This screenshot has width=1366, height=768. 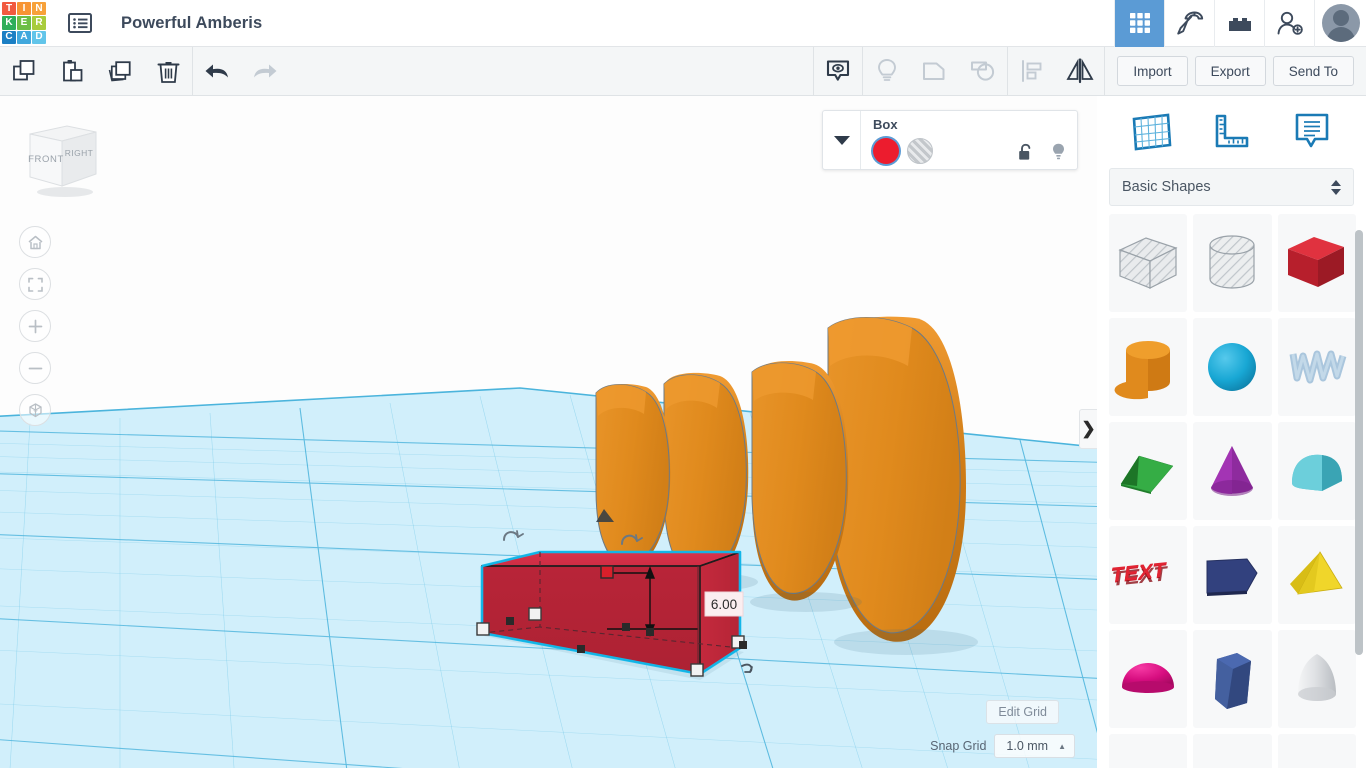 I want to click on zoom-out-button, so click(x=35, y=368).